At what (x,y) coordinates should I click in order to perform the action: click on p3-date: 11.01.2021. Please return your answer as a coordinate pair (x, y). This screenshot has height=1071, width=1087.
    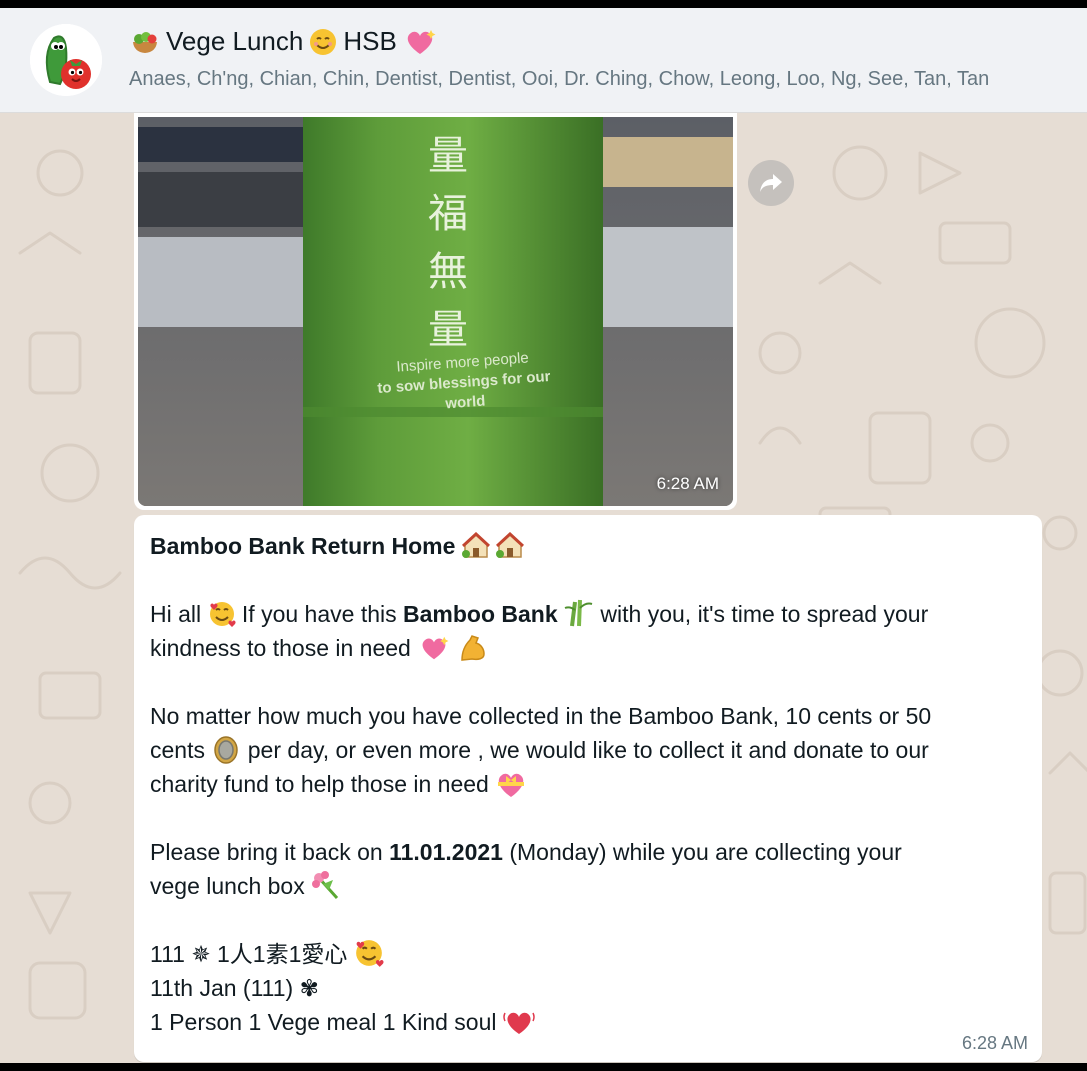
    Looking at the image, I should click on (446, 852).